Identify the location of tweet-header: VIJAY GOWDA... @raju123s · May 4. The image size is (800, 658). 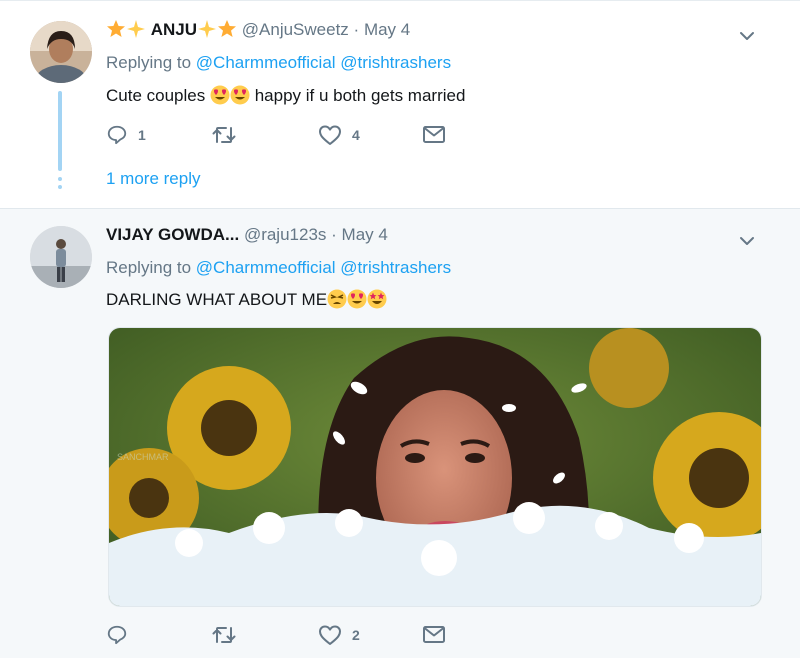
(247, 235).